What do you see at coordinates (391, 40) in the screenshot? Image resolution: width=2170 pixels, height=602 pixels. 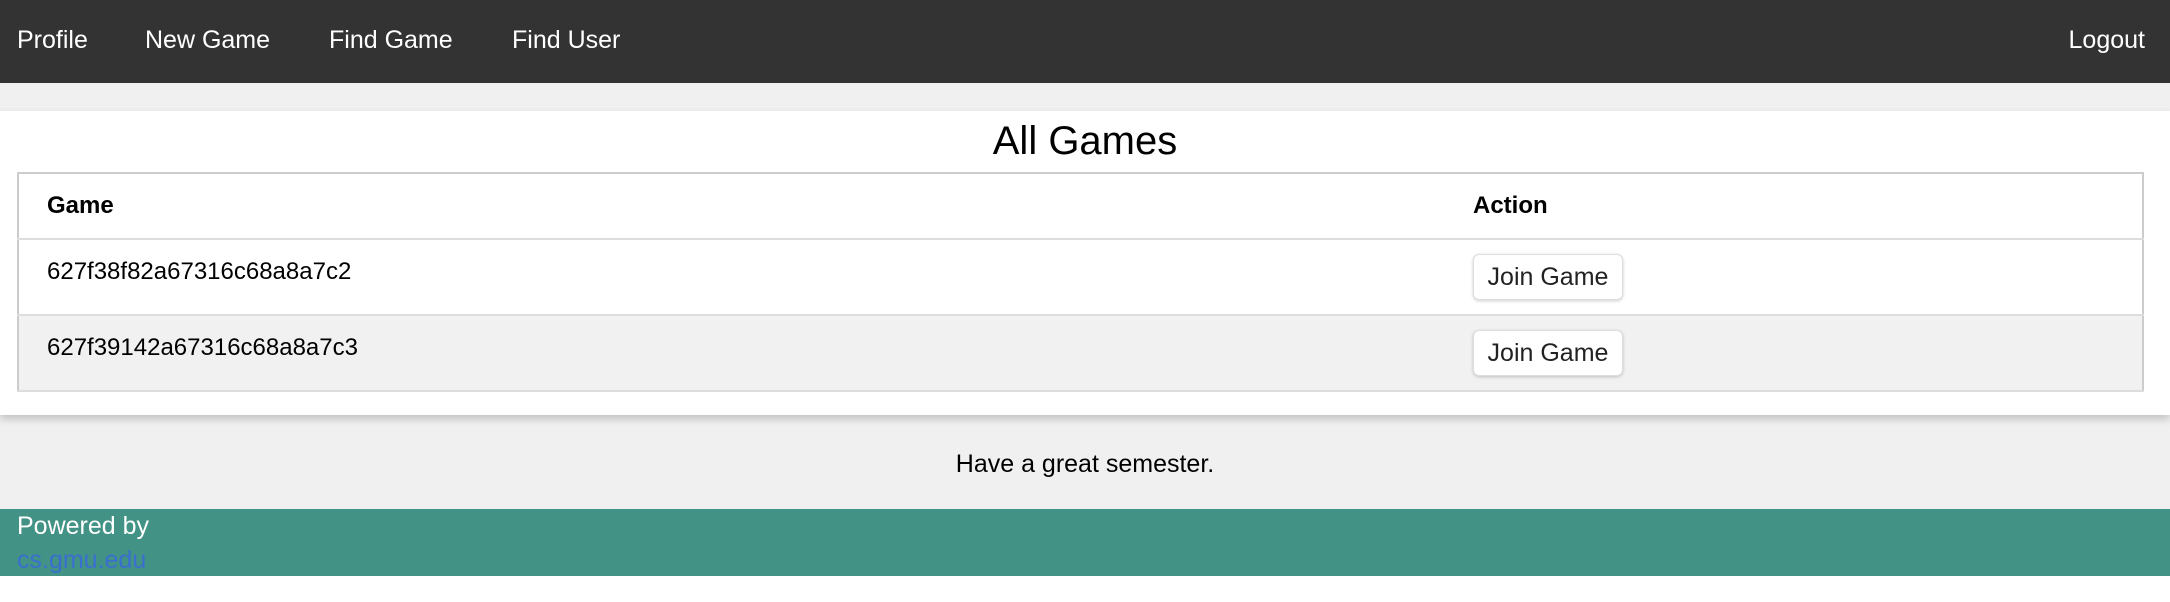 I see `nav-find-game: Find Game` at bounding box center [391, 40].